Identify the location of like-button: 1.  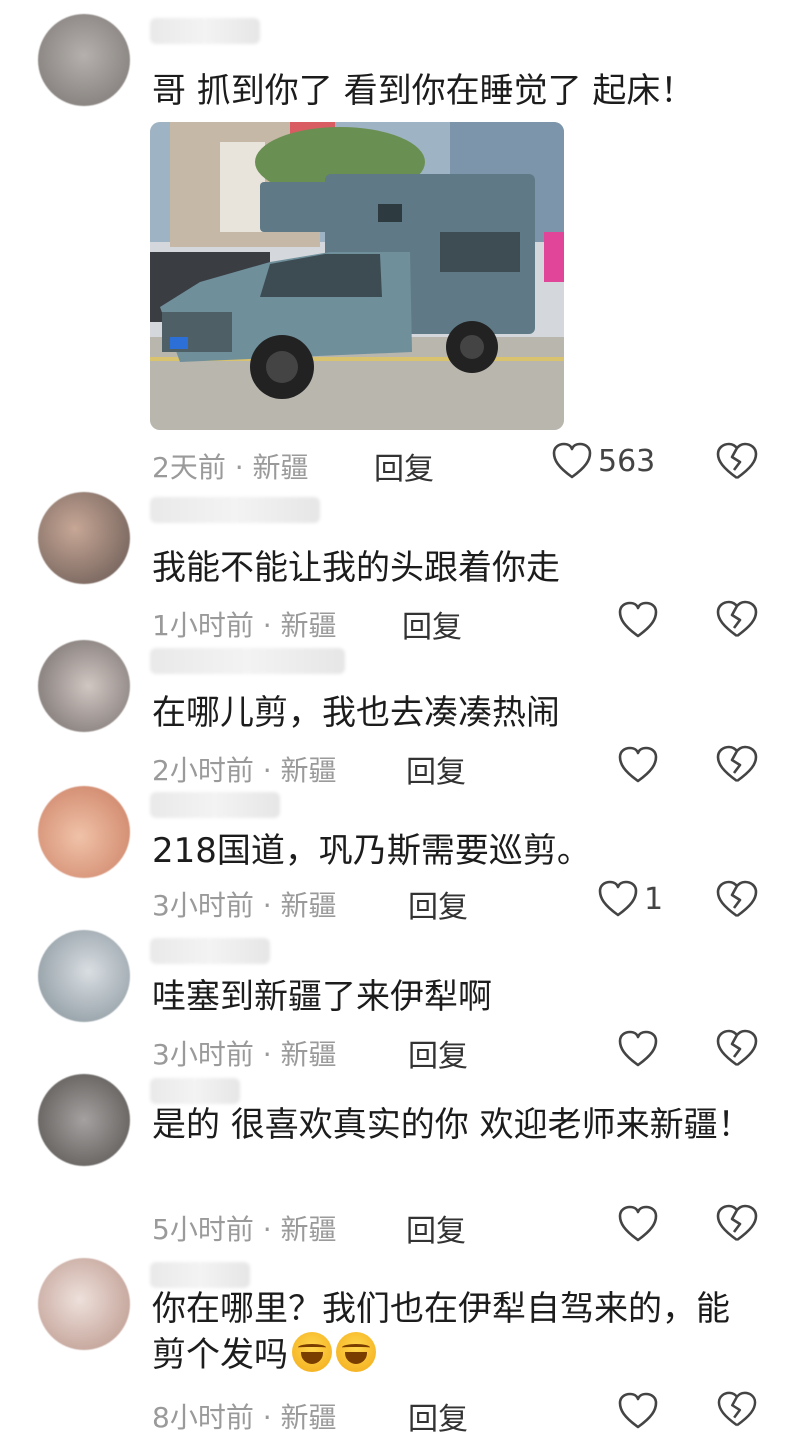
(630, 899).